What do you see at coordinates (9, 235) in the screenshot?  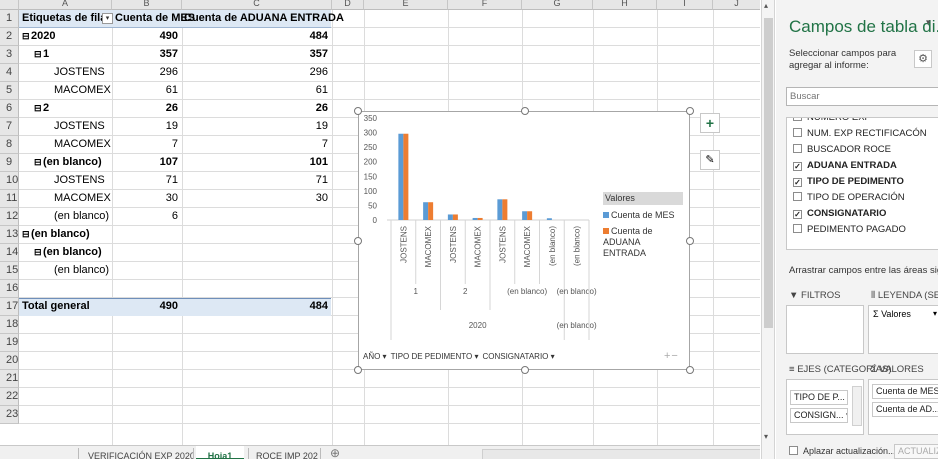 I see `row-header: 13` at bounding box center [9, 235].